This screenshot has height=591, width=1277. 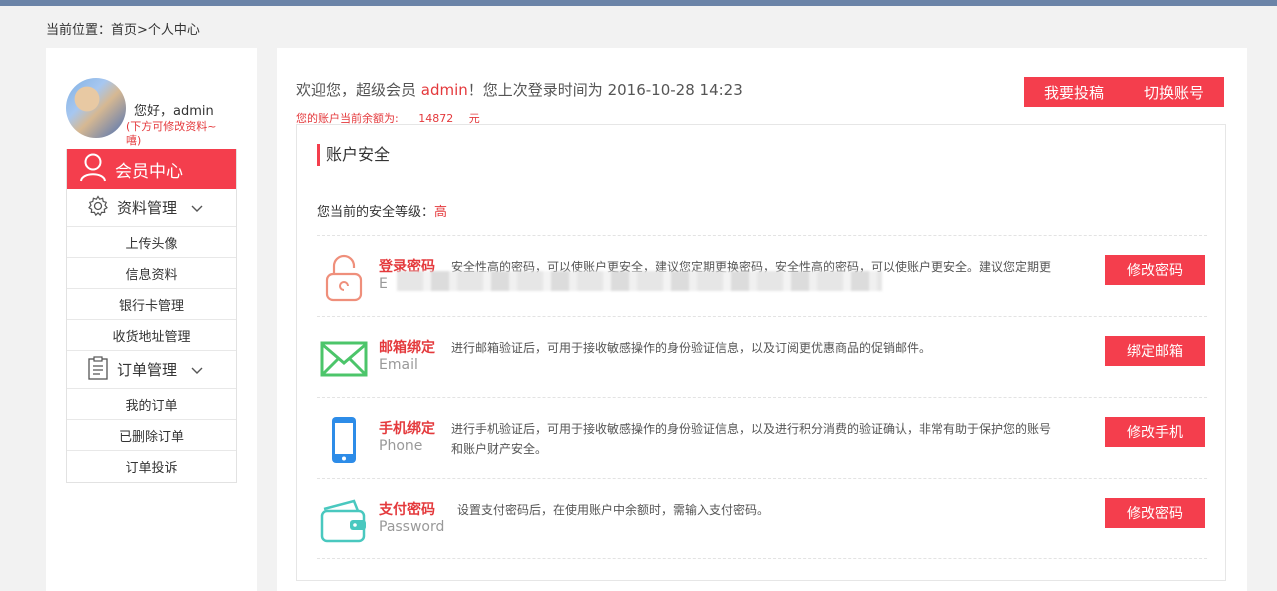 I want to click on gear-icon, so click(x=98, y=207).